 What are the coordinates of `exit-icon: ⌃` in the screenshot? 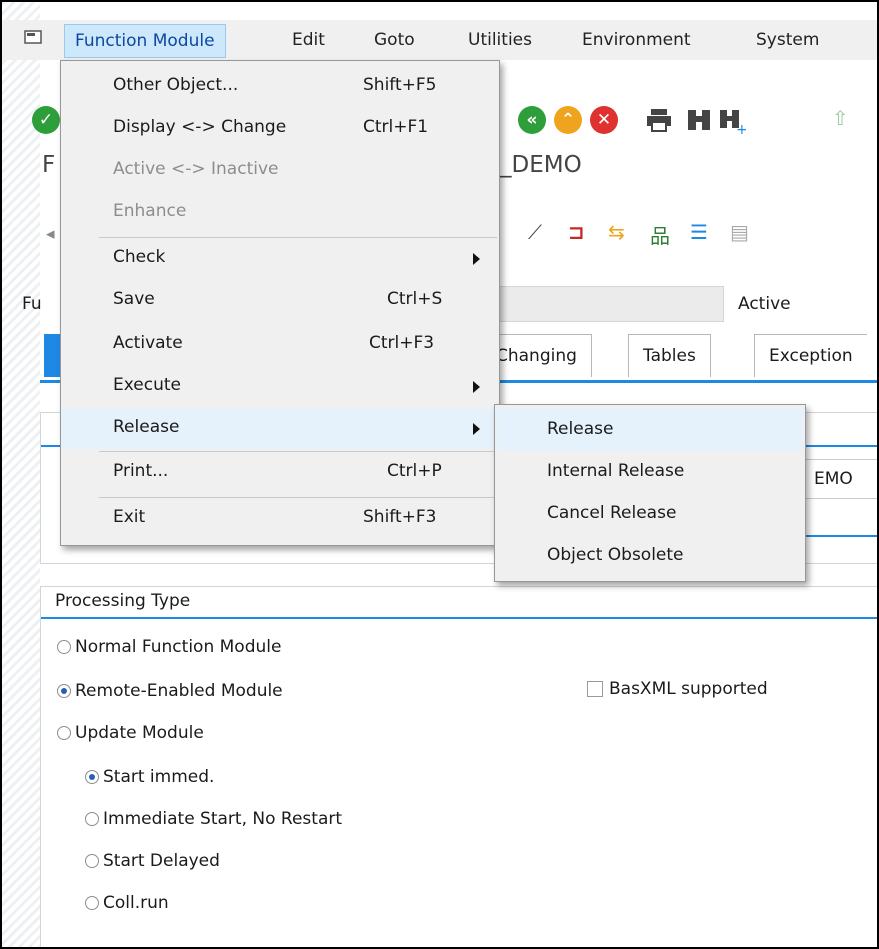 It's located at (568, 120).